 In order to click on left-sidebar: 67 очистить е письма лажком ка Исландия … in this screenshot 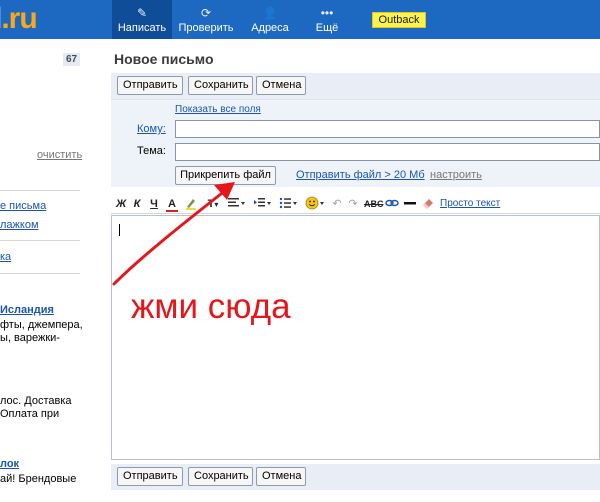, I will do `click(47, 270)`.